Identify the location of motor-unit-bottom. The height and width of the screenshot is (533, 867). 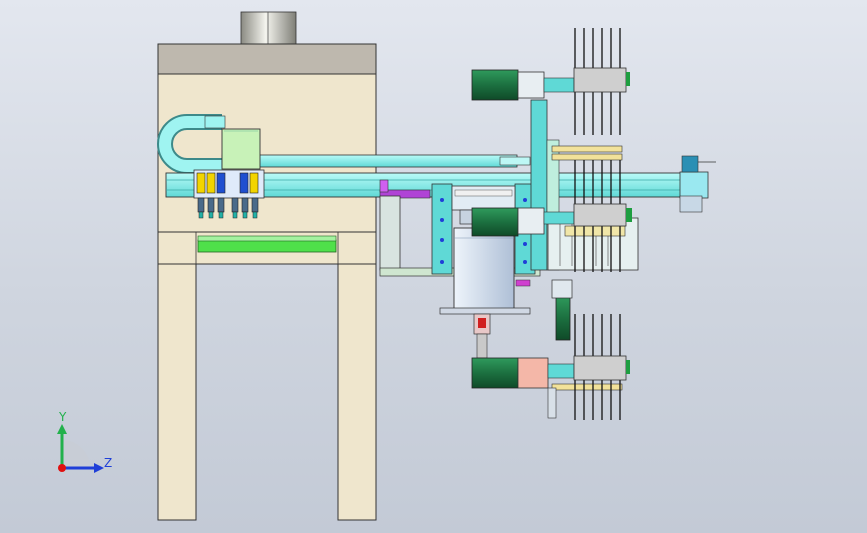
(550, 372).